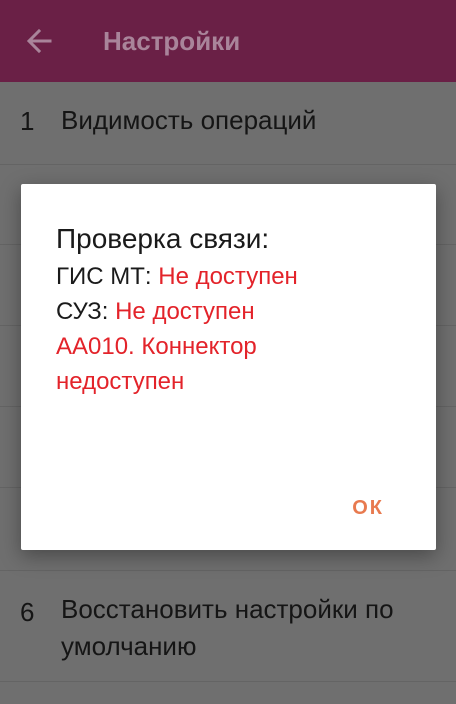  I want to click on page-title: Настройки, so click(172, 41).